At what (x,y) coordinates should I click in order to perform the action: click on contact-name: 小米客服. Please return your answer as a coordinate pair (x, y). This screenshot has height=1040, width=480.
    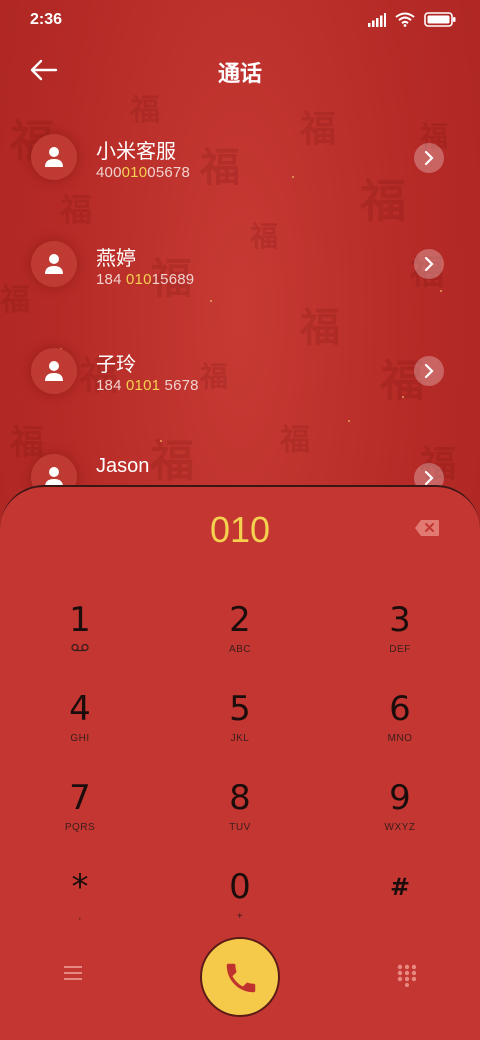
    Looking at the image, I should click on (136, 152).